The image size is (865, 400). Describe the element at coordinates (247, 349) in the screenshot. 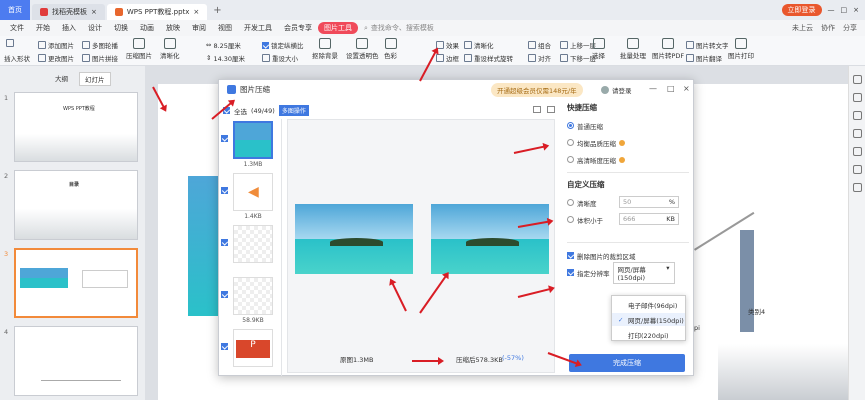

I see `file-item: P` at that location.